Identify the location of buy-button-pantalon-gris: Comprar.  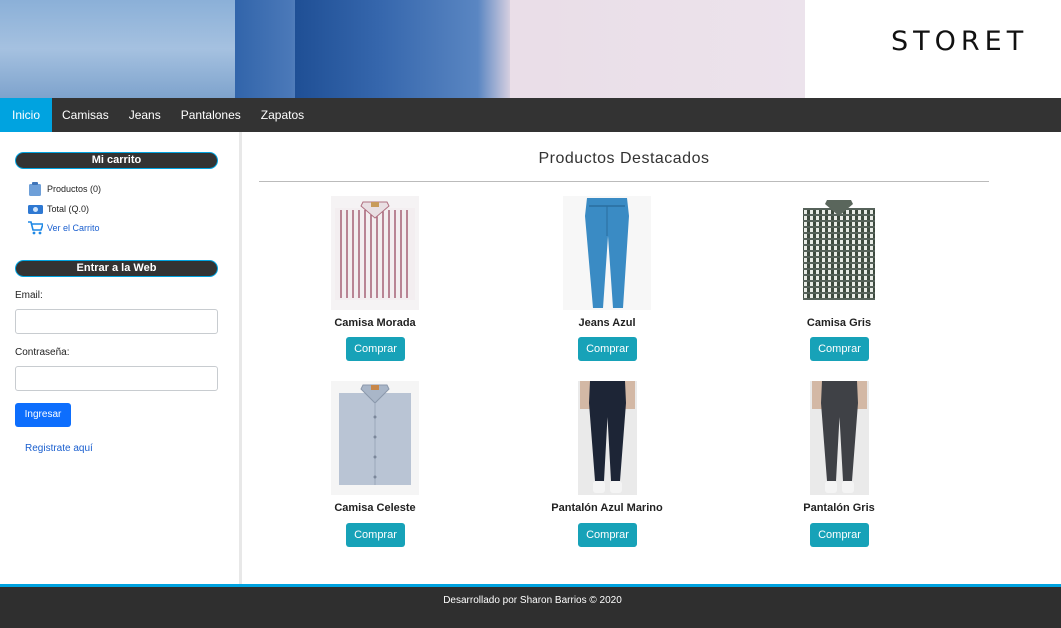
(839, 535).